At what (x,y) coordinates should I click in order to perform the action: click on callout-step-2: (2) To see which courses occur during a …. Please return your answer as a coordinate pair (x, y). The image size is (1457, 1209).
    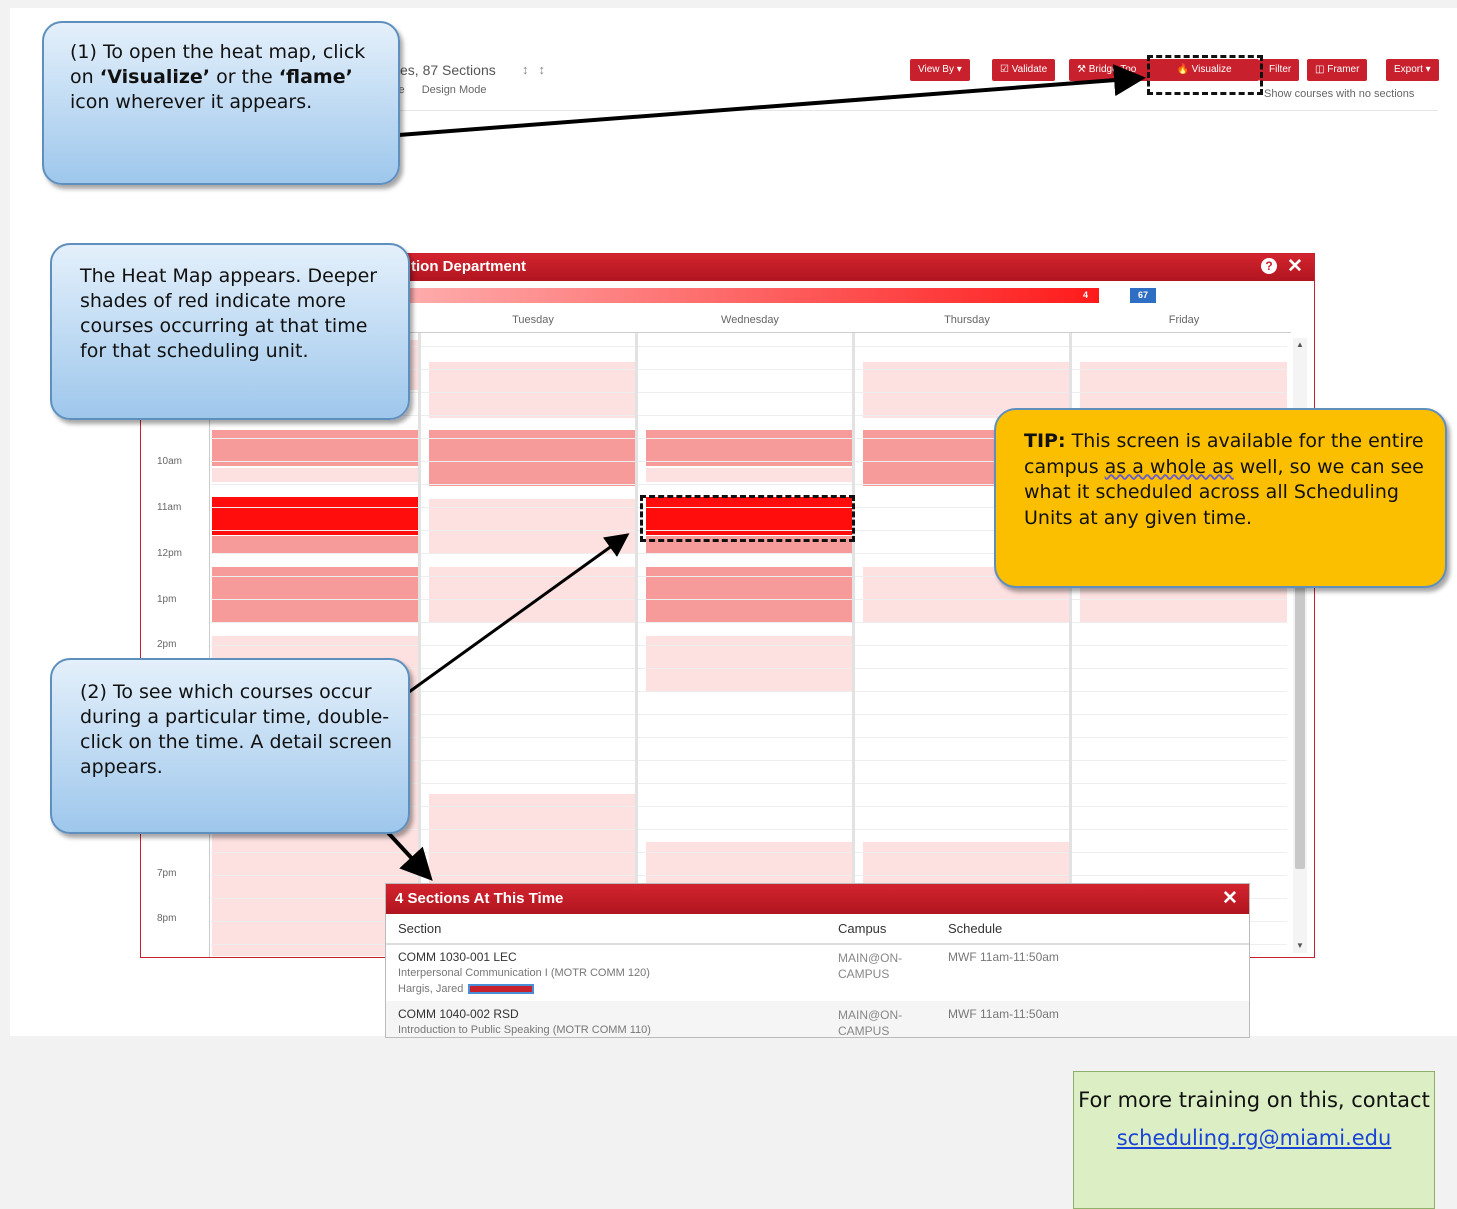
    Looking at the image, I should click on (230, 746).